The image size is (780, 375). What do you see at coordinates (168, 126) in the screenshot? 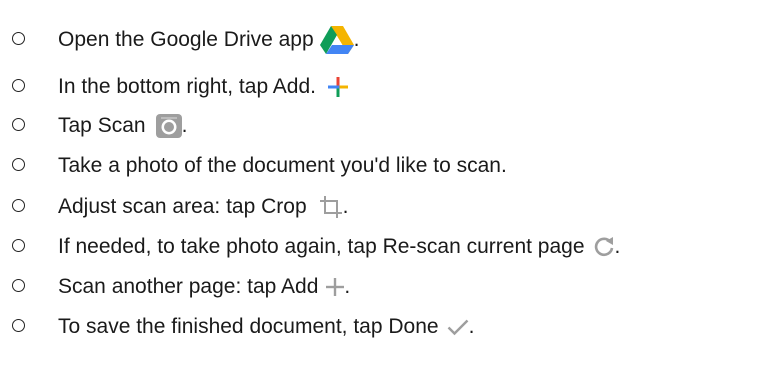
I see `camera-icon` at bounding box center [168, 126].